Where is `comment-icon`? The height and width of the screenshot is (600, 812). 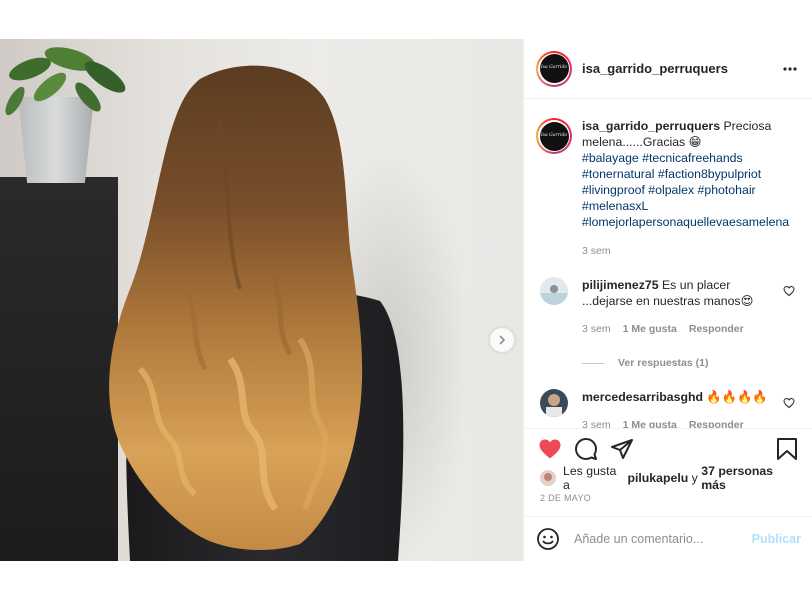
comment-icon is located at coordinates (586, 449).